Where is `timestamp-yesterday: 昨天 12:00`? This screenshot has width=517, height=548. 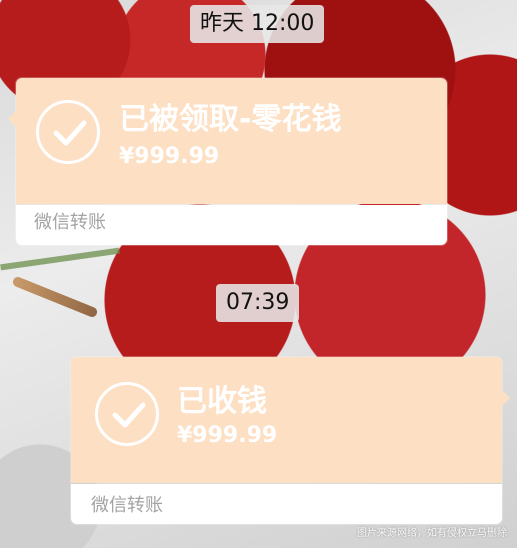
timestamp-yesterday: 昨天 12:00 is located at coordinates (257, 24).